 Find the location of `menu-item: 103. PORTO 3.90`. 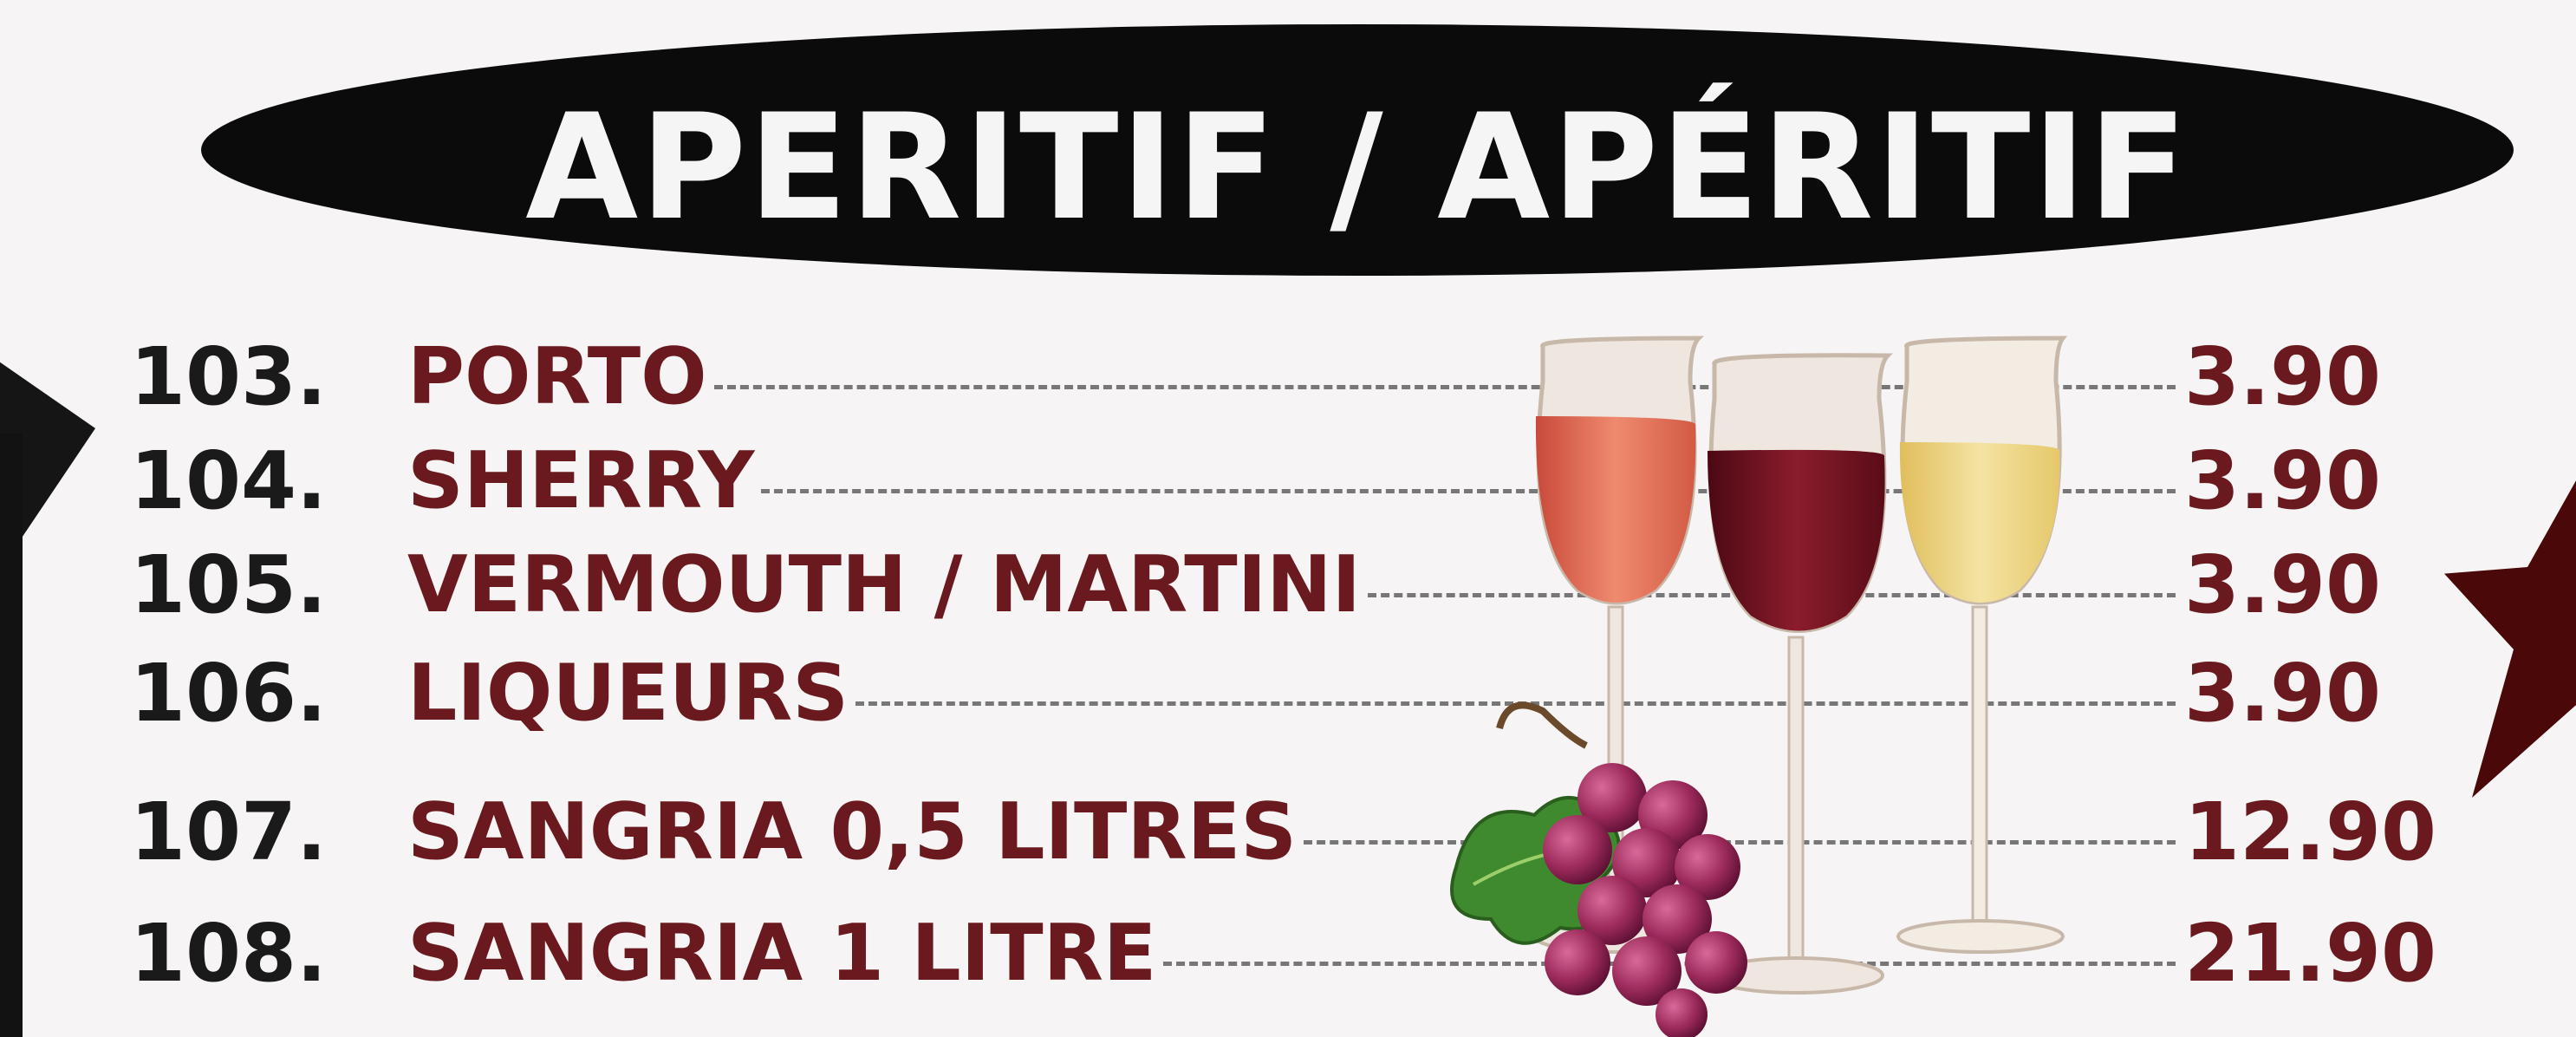

menu-item: 103. PORTO 3.90 is located at coordinates (1288, 377).